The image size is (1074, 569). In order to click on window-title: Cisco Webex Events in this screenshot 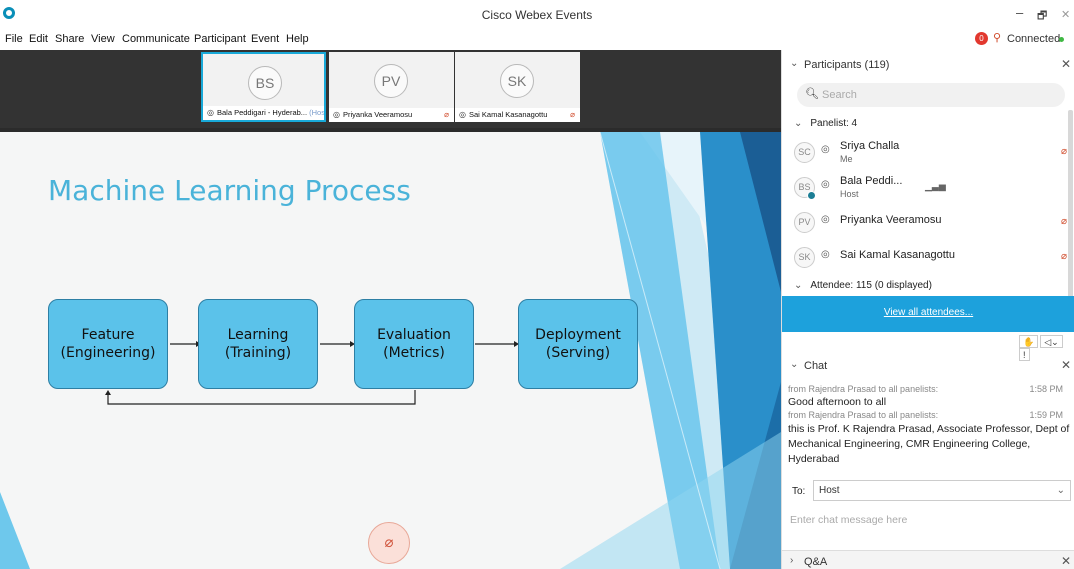, I will do `click(537, 15)`.